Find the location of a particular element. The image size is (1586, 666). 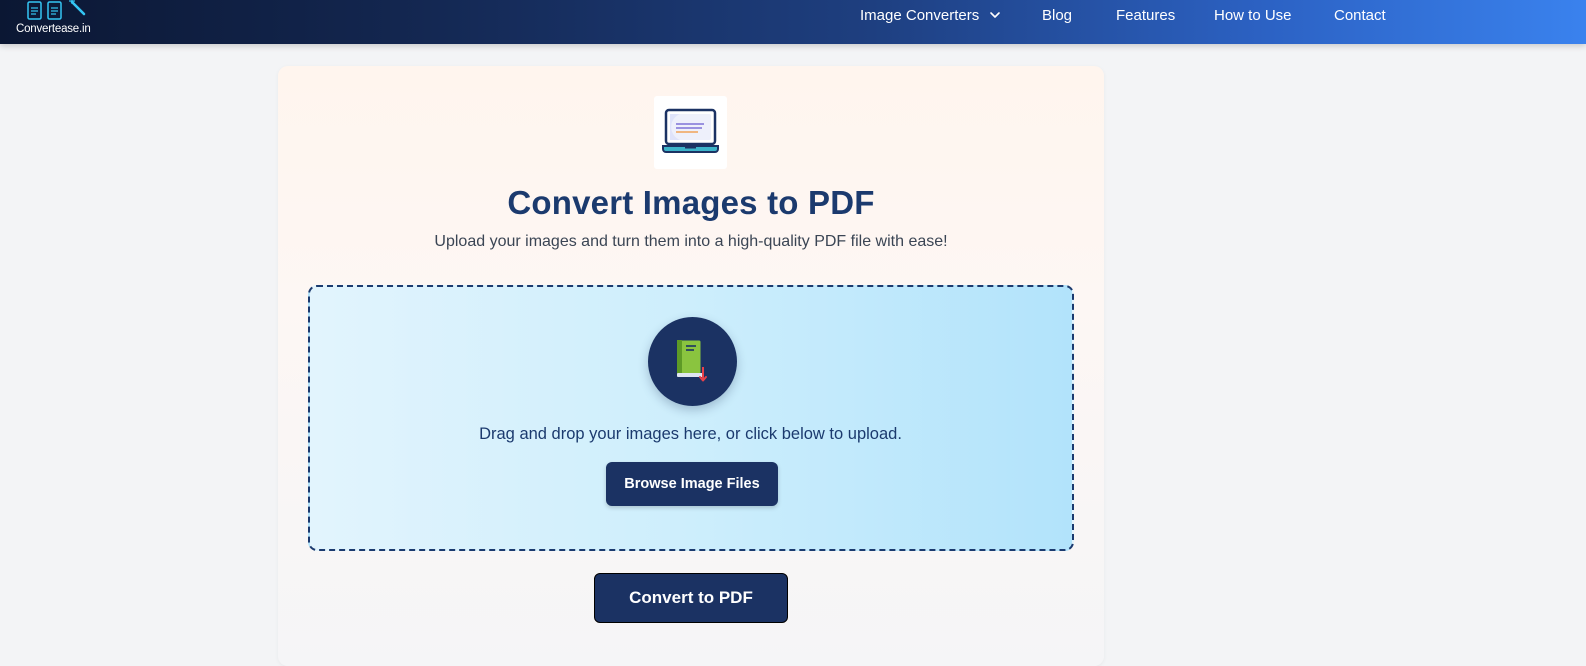

nav-image-converters: Image Converters is located at coordinates (930, 16).